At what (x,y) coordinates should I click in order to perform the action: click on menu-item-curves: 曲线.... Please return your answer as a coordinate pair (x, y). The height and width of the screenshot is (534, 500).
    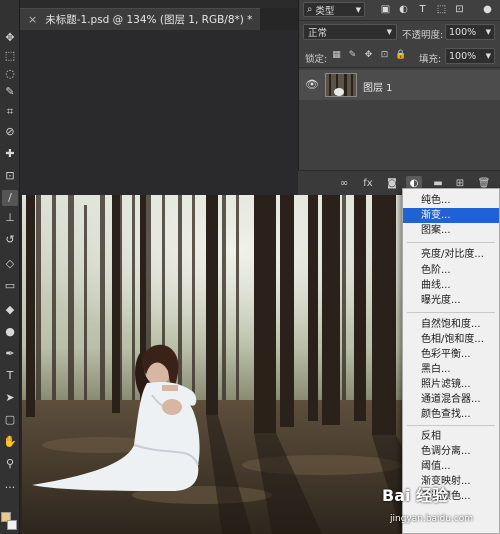
    Looking at the image, I should click on (451, 285).